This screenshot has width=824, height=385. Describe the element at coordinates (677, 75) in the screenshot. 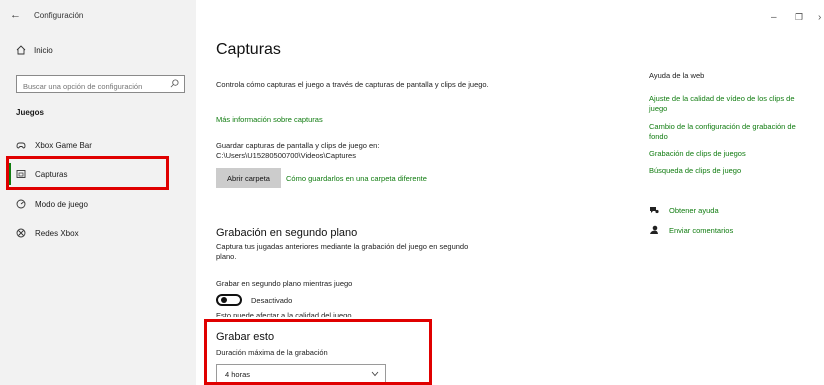

I see `help-heading: Ayuda de la web` at that location.